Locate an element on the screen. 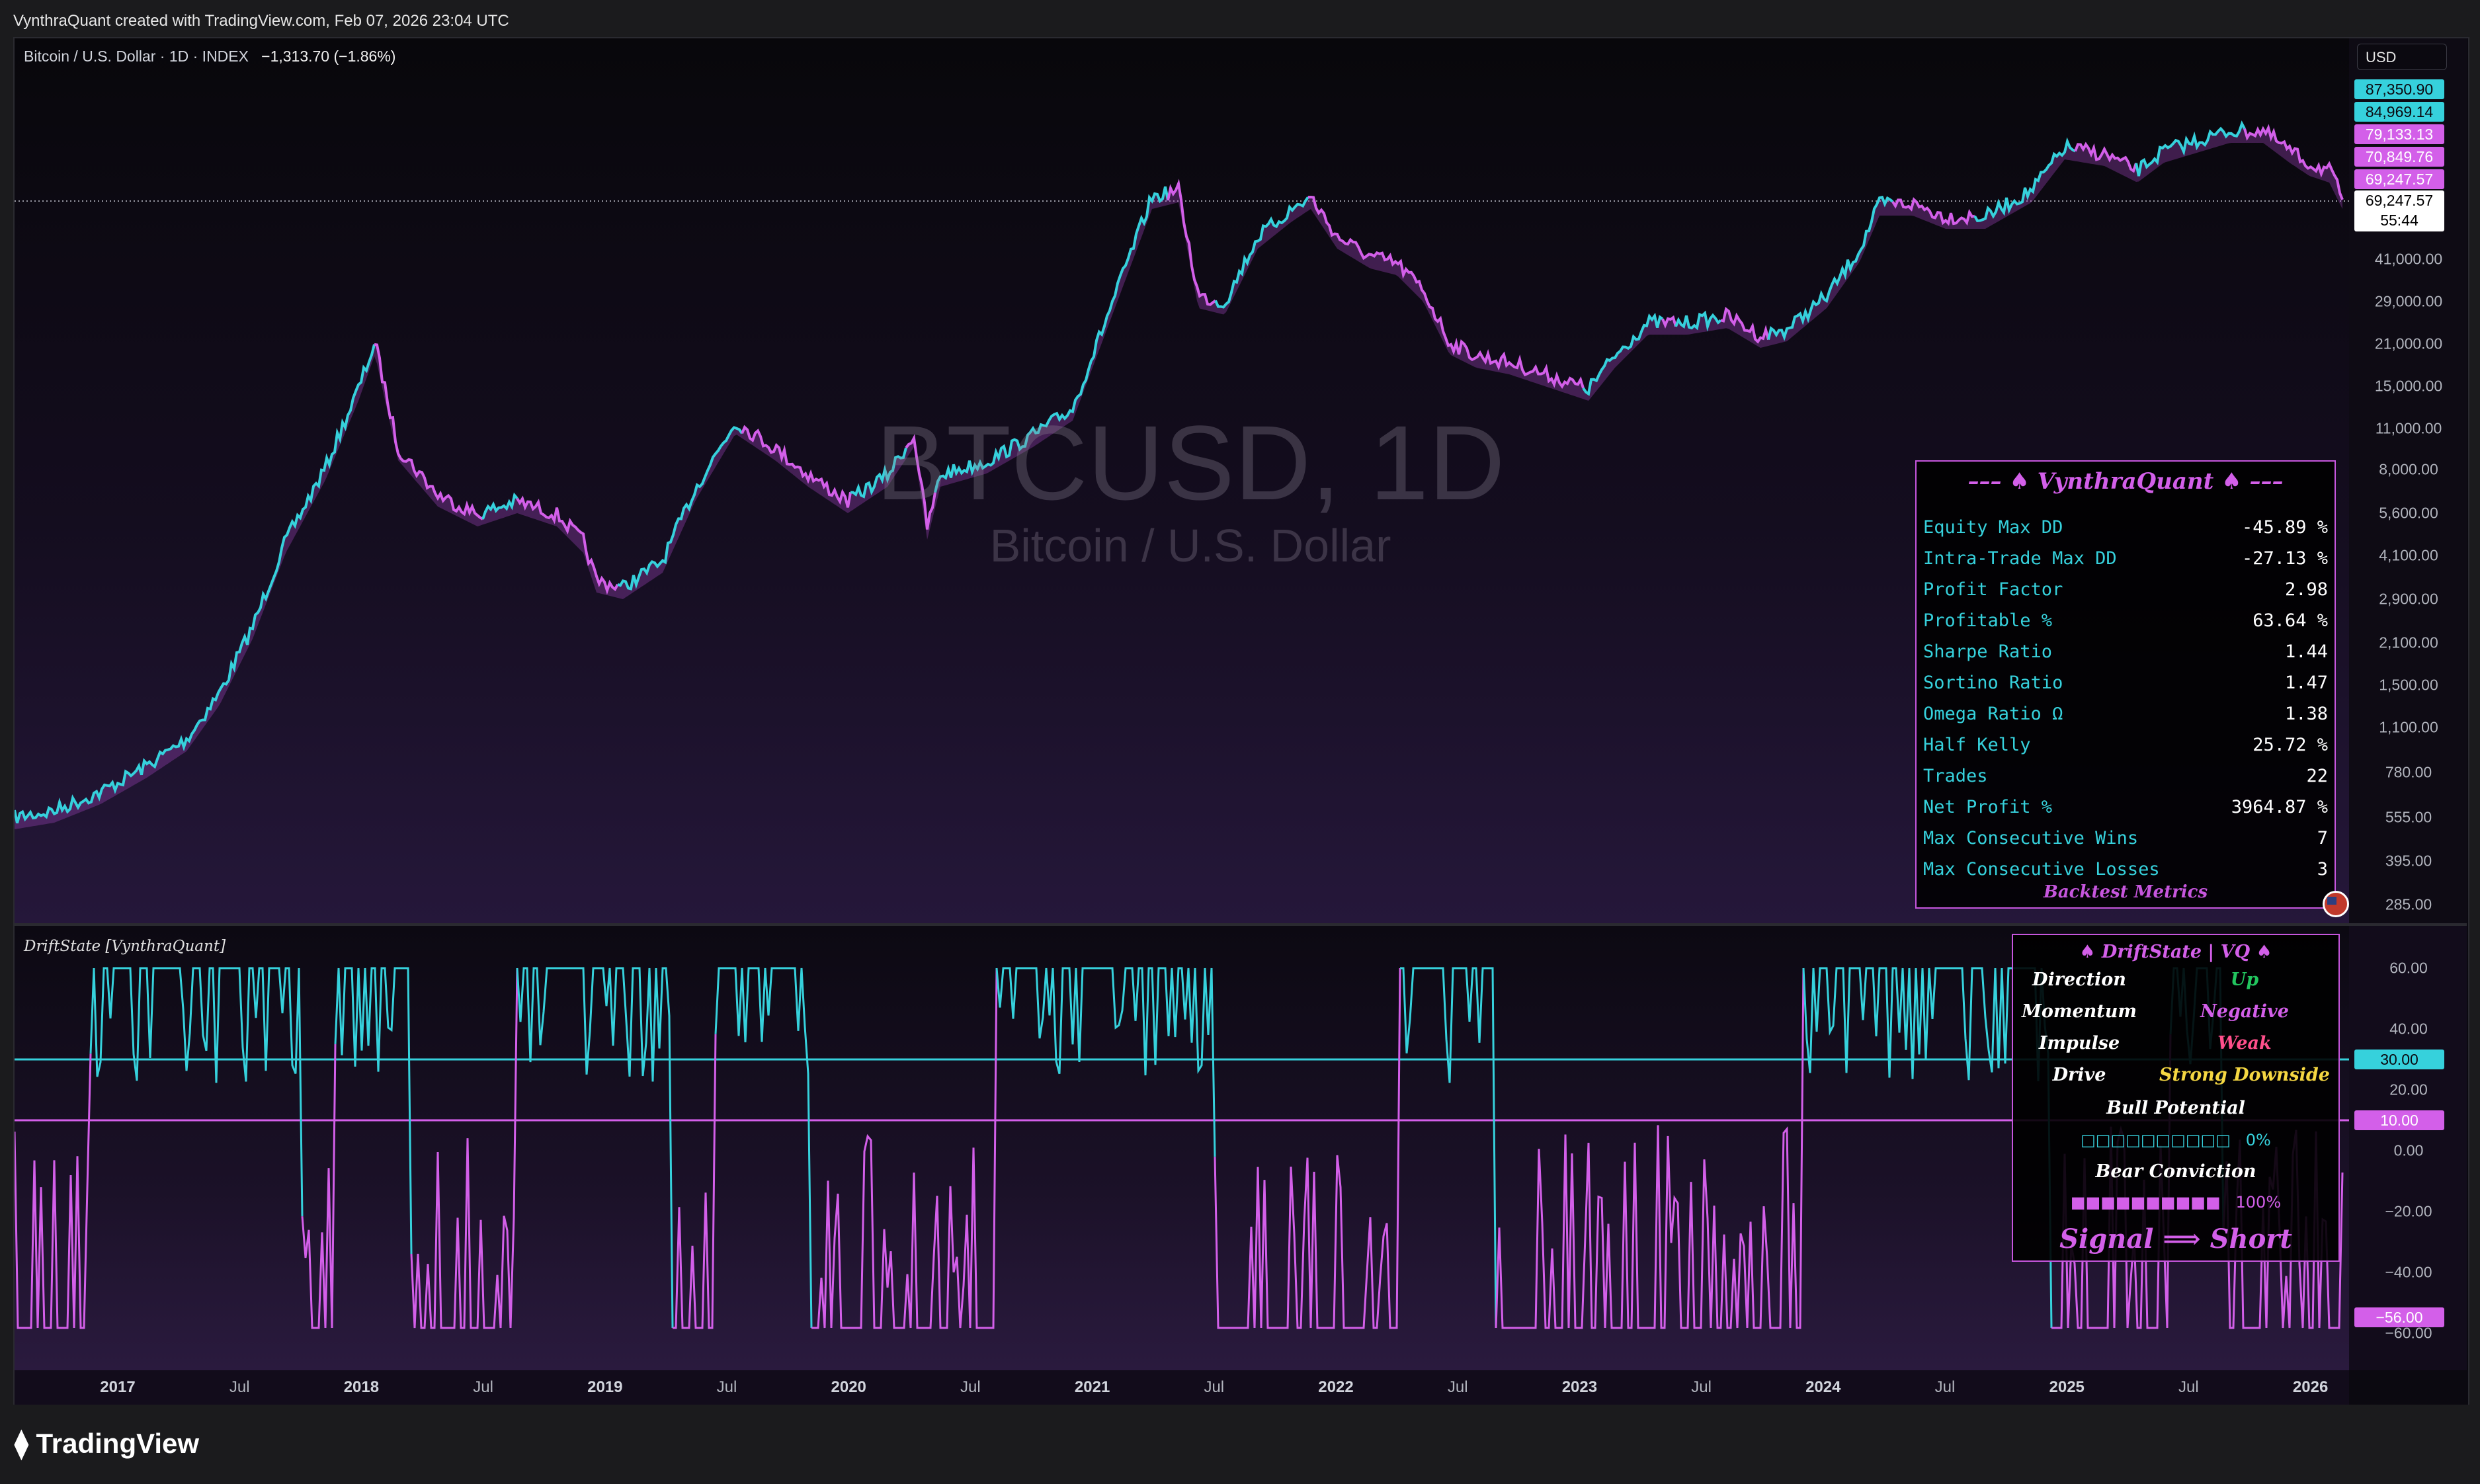  metric-name: Max Consecutive Losses is located at coordinates (2042, 869).